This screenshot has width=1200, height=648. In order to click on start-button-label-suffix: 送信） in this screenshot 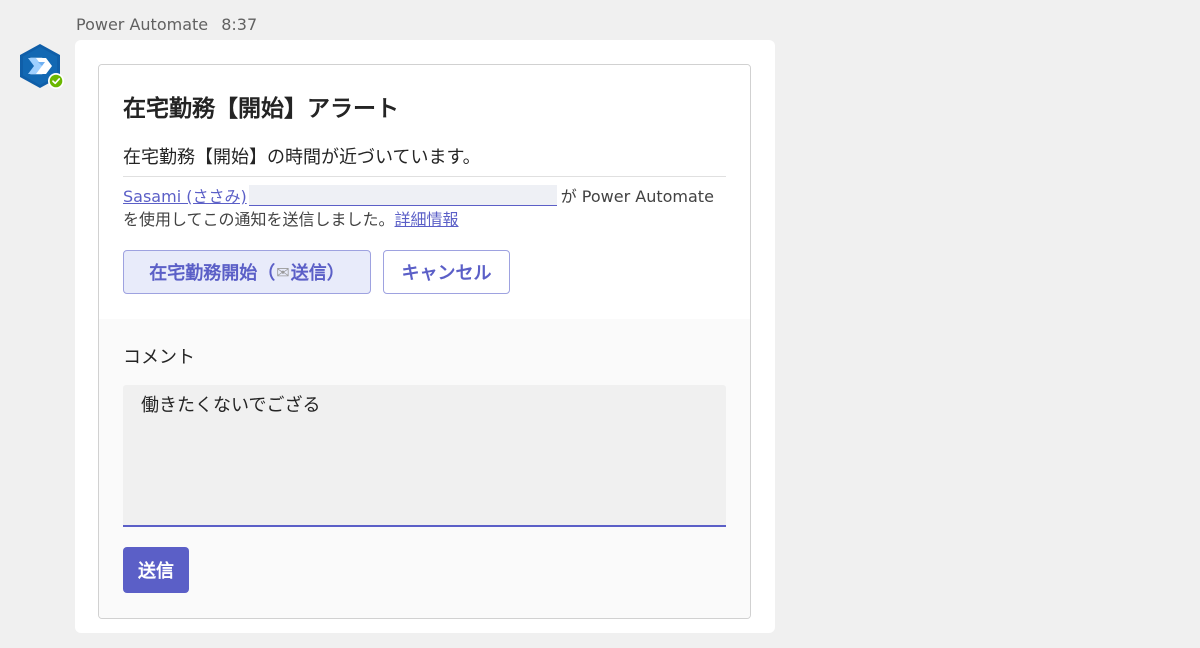, I will do `click(317, 273)`.